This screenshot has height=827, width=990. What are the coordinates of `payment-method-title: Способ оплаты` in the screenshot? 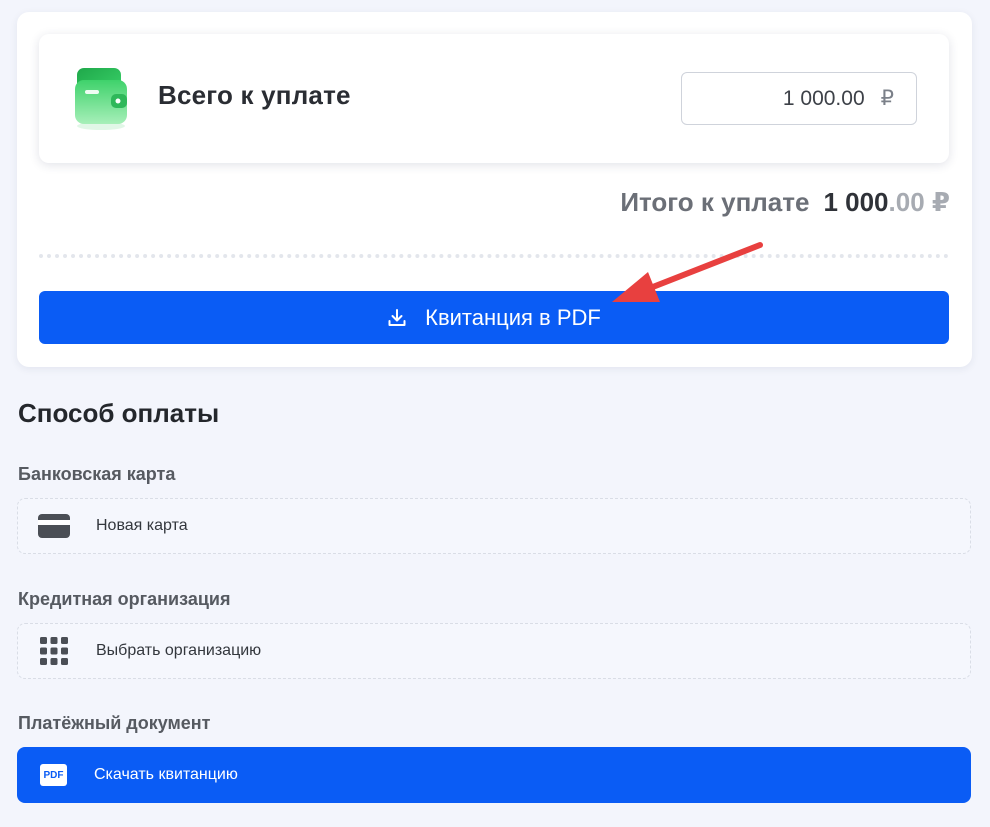 It's located at (119, 413).